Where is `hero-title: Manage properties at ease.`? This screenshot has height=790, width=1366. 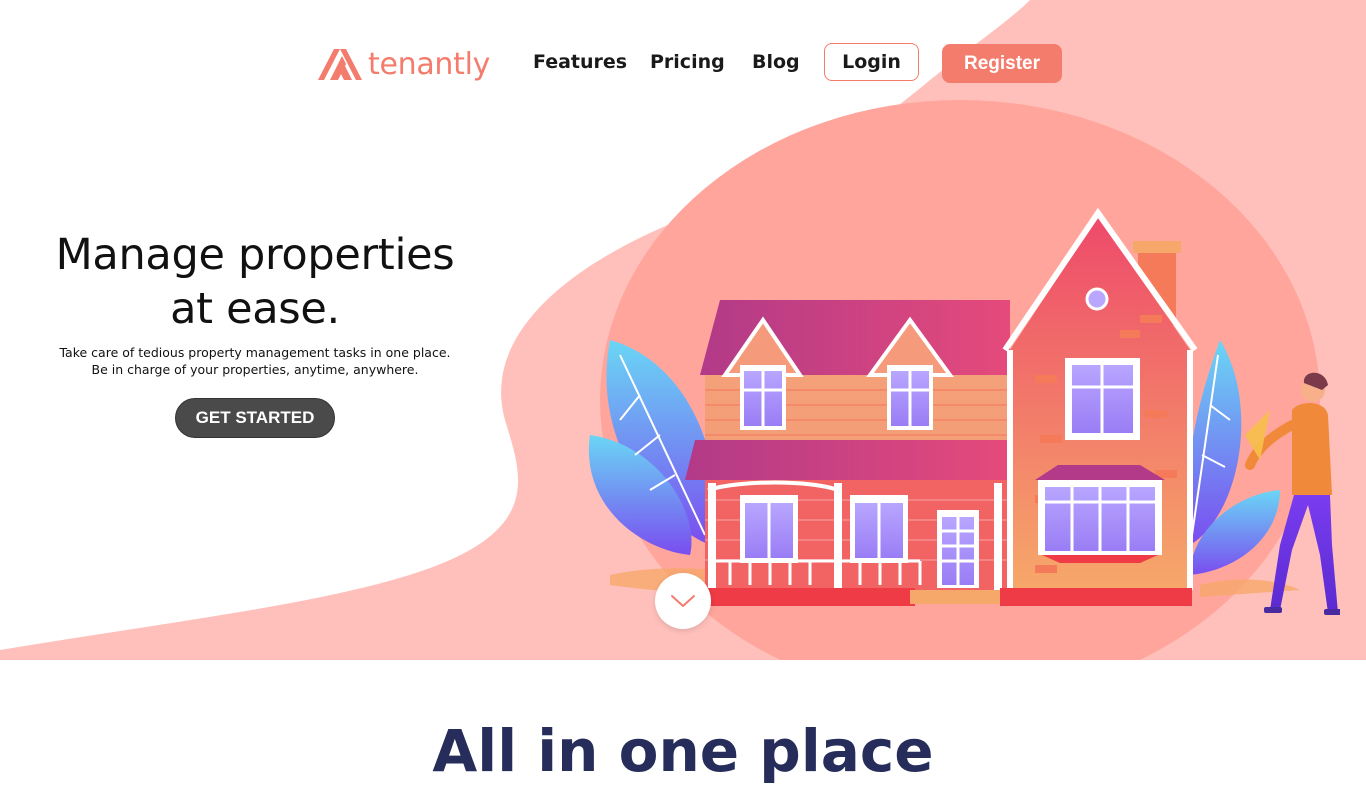
hero-title: Manage properties at ease. is located at coordinates (255, 282).